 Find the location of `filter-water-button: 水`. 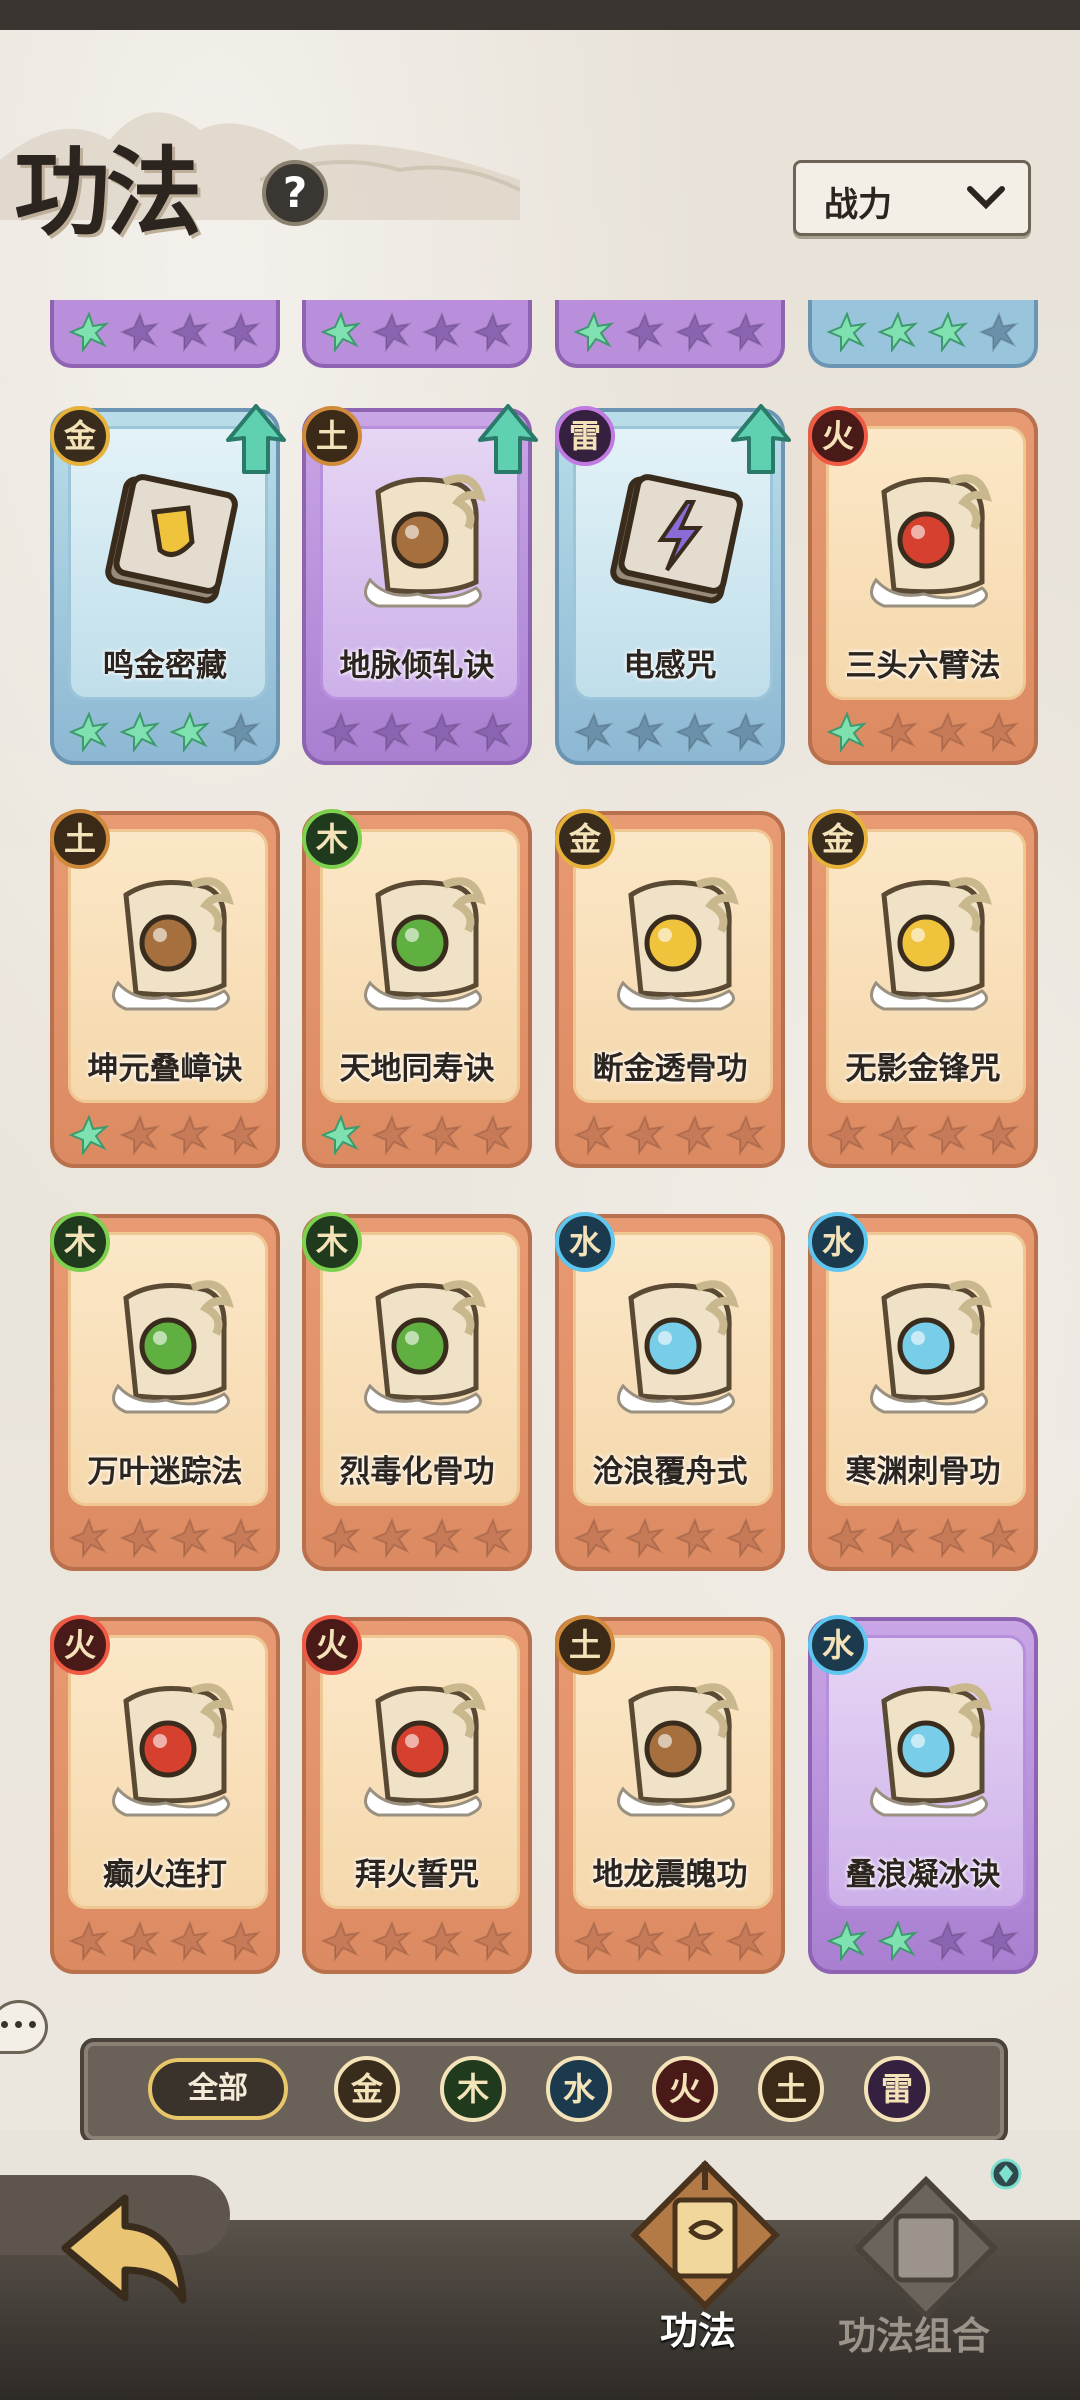

filter-water-button: 水 is located at coordinates (579, 2089).